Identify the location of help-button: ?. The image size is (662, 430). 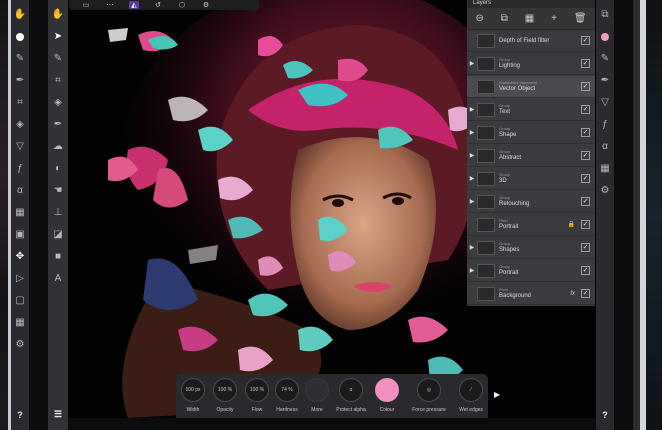
(20, 415).